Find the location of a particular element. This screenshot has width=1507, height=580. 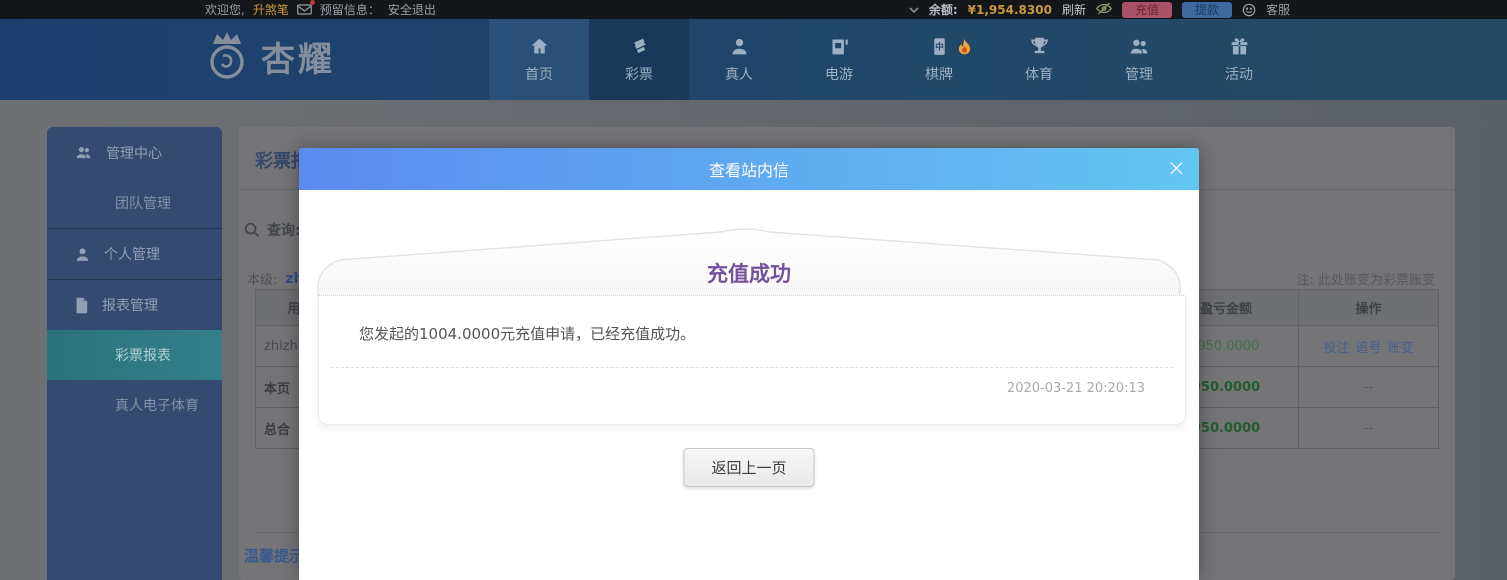

nav-label: 管理 is located at coordinates (1139, 74).